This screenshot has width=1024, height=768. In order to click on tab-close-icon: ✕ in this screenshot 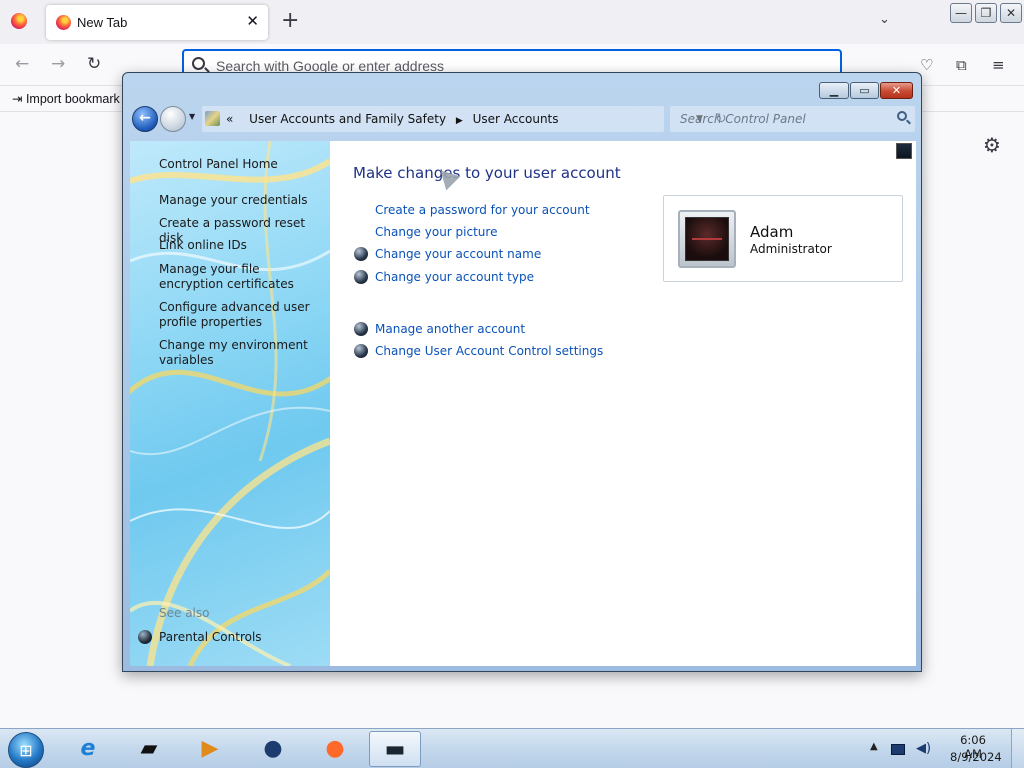, I will do `click(252, 21)`.